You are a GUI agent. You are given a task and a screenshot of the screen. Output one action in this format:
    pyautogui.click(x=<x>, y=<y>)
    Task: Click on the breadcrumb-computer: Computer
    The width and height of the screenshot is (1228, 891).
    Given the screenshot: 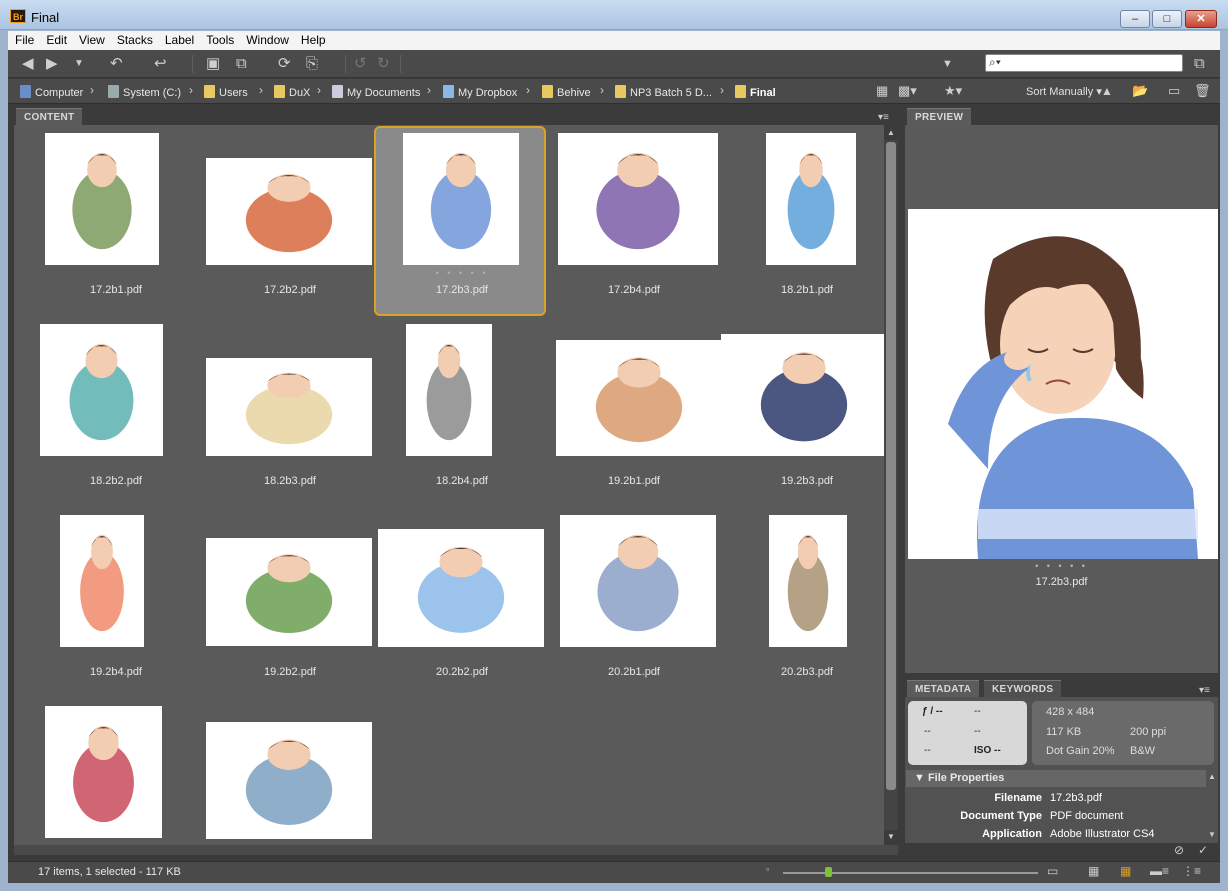 What is the action you would take?
    pyautogui.click(x=51, y=92)
    